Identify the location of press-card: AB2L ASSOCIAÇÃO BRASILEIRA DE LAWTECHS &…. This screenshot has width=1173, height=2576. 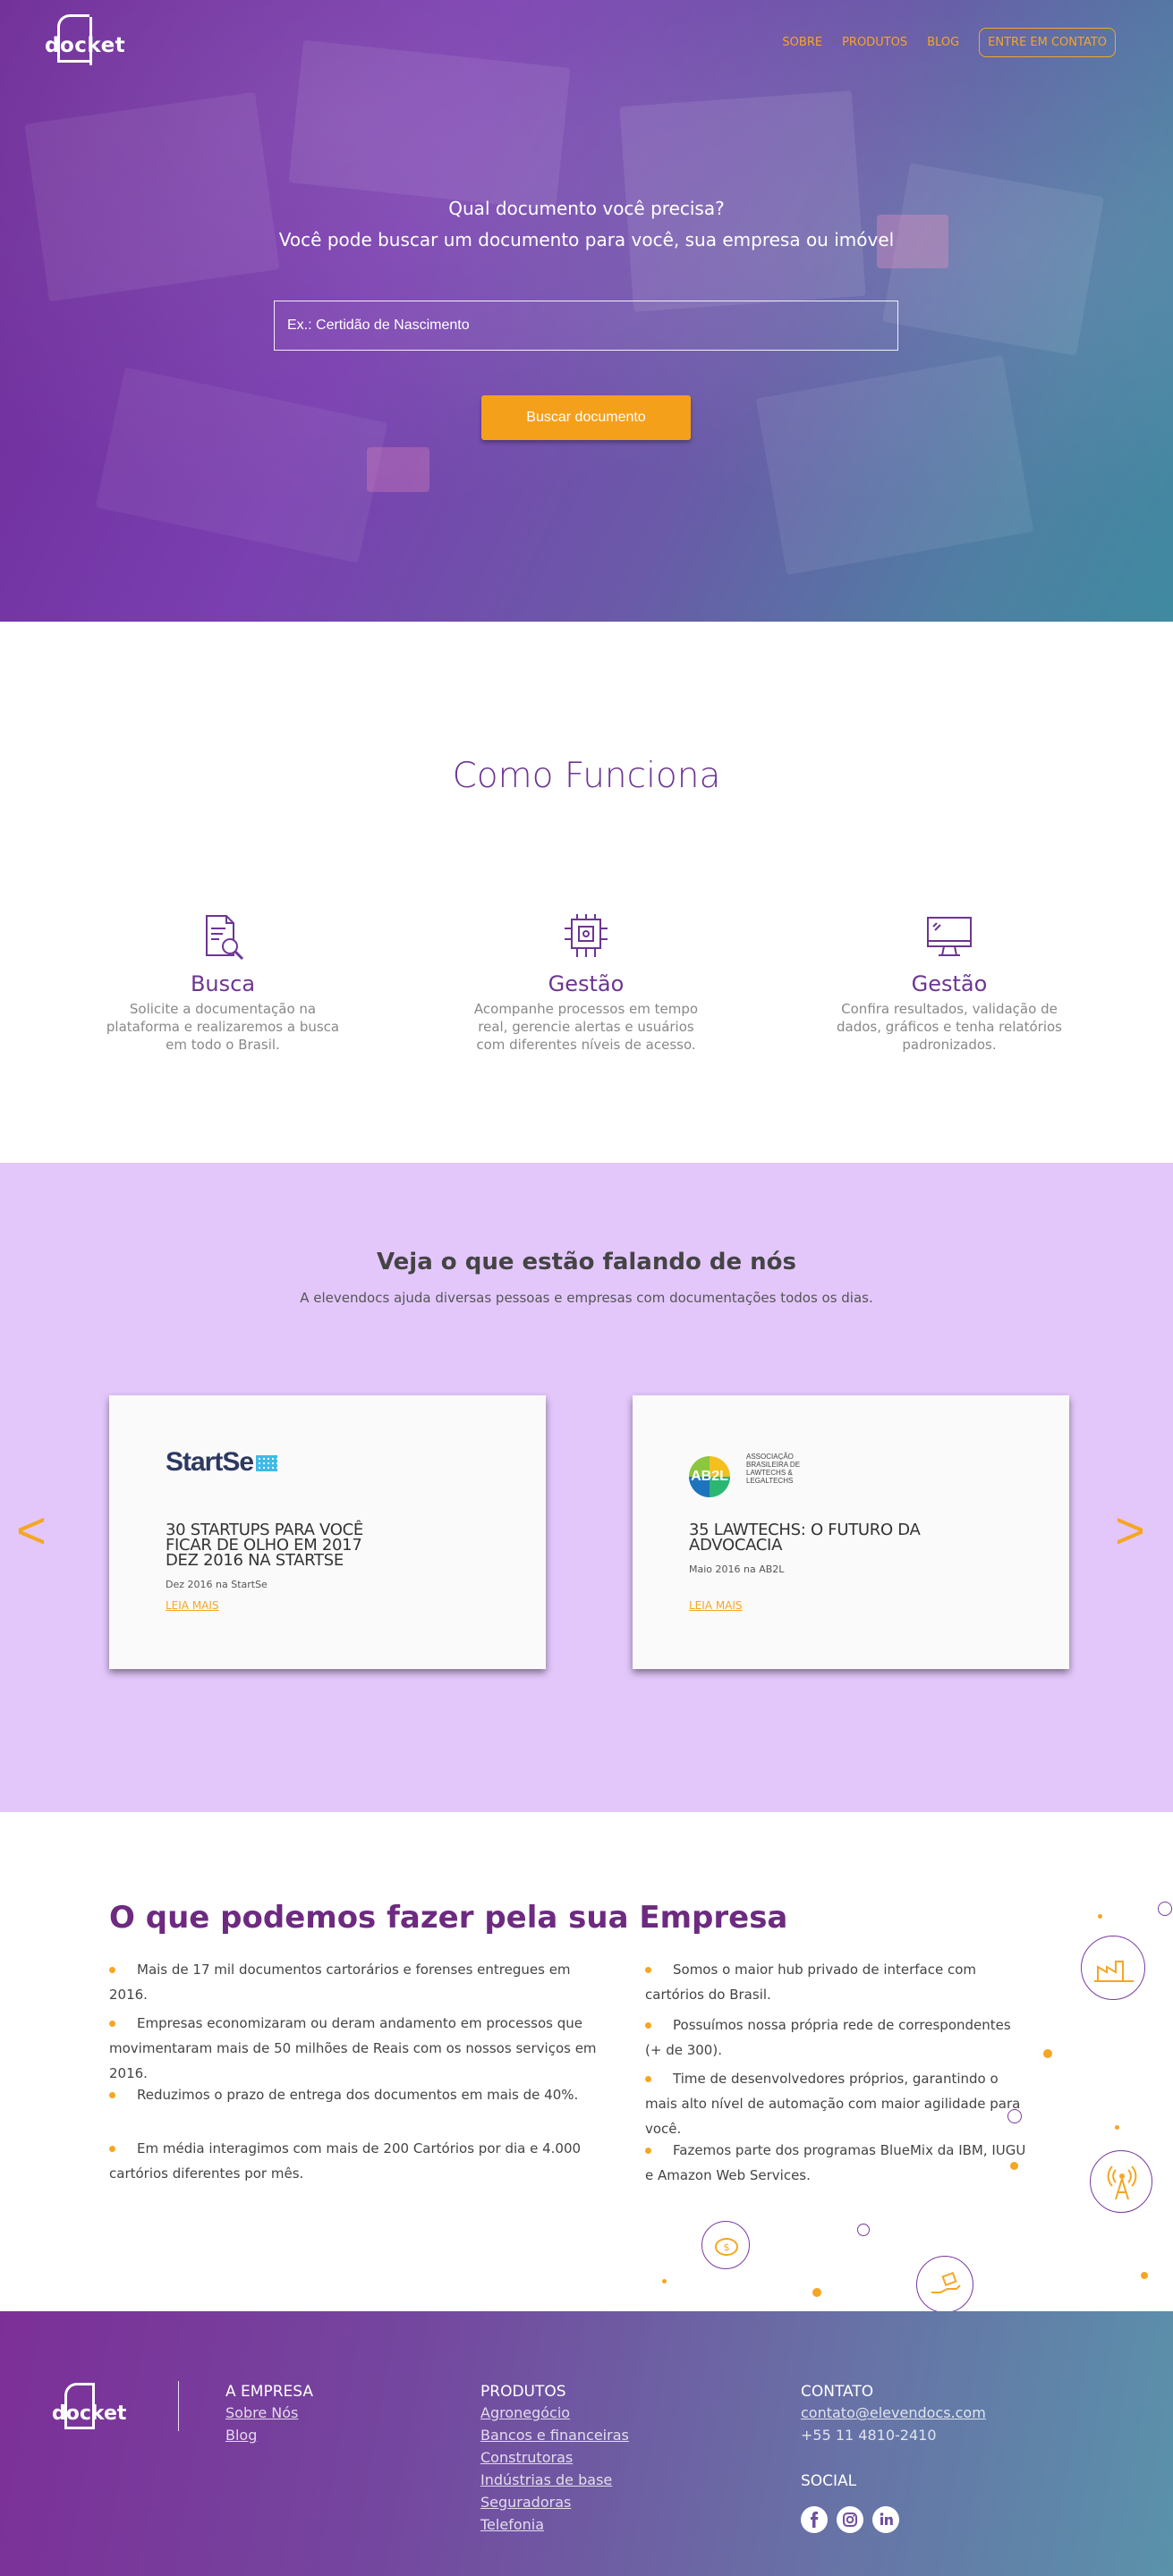
(851, 1532).